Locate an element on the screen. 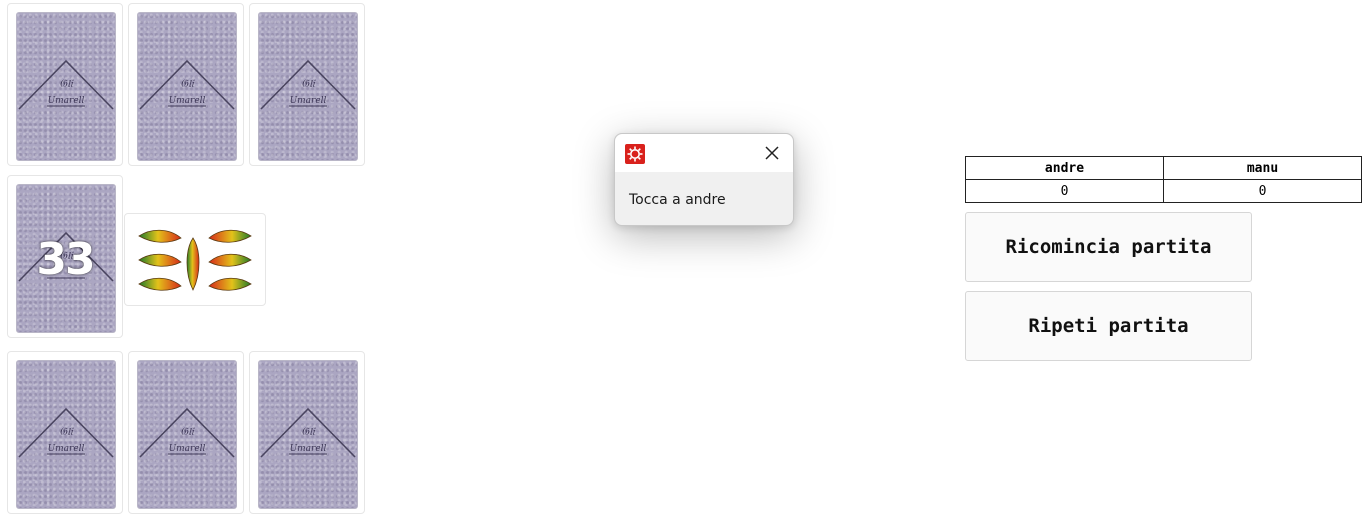 This screenshot has height=517, width=1372. gear-app-icon is located at coordinates (635, 154).